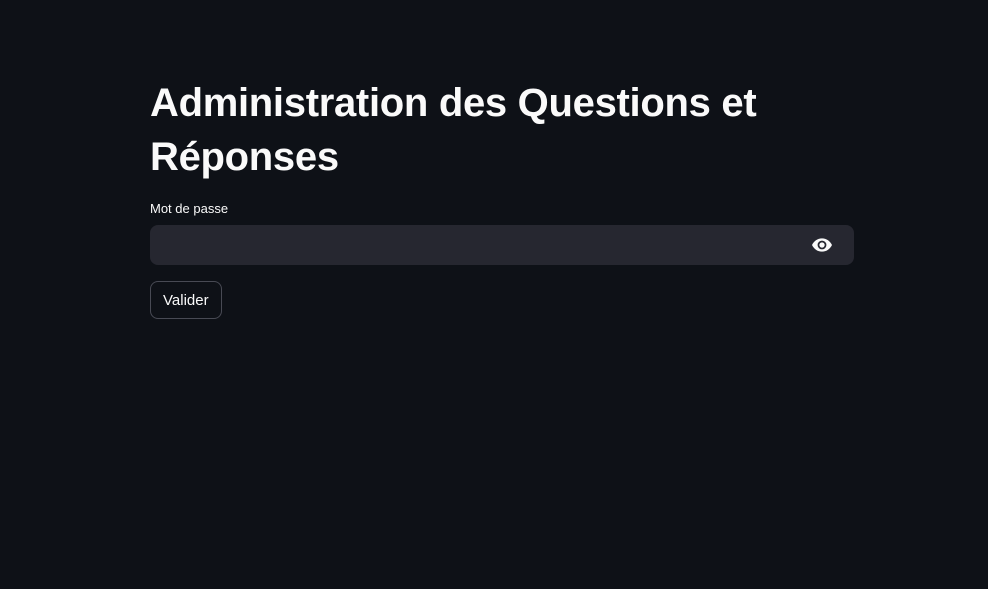 This screenshot has height=589, width=988. What do you see at coordinates (186, 300) in the screenshot?
I see `submit-button: Valider` at bounding box center [186, 300].